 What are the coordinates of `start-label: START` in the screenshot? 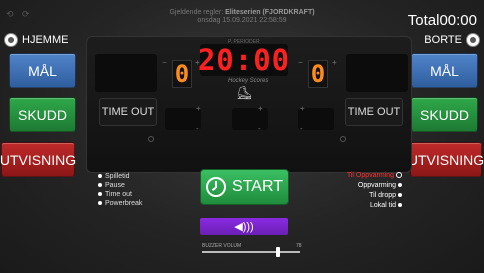 It's located at (257, 186).